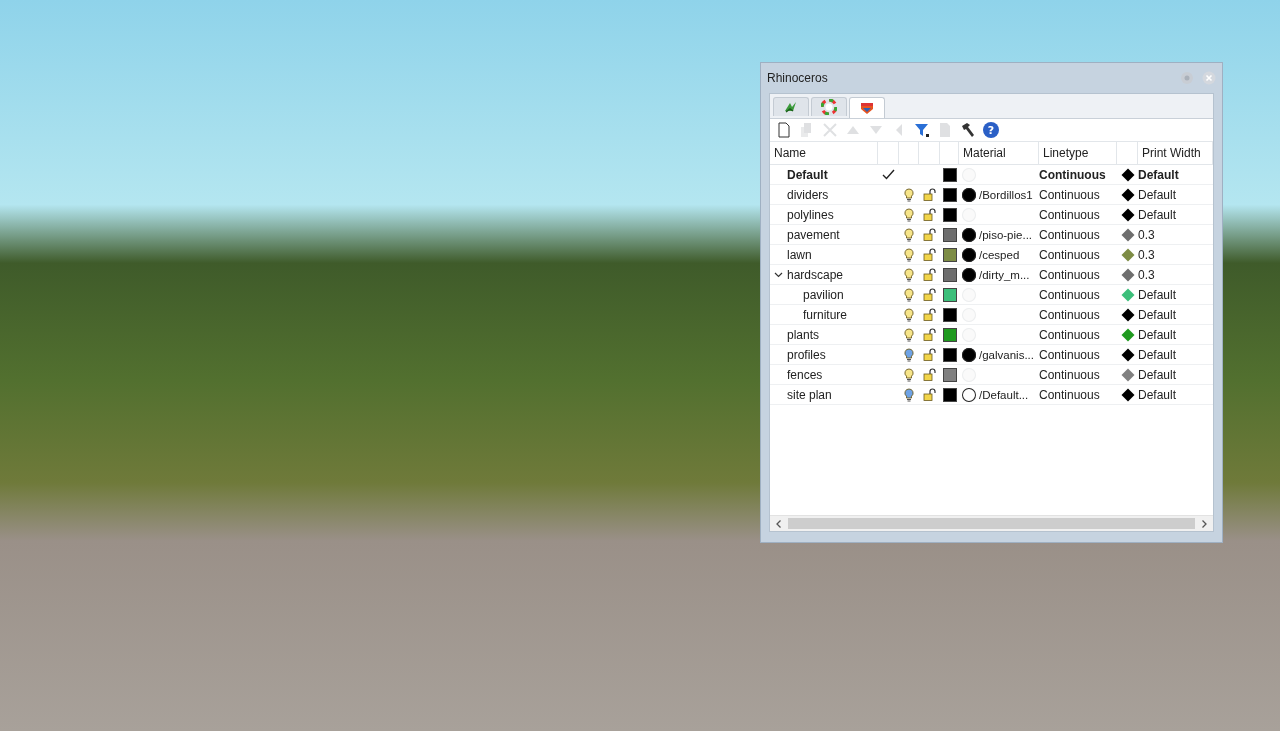 Image resolution: width=1280 pixels, height=731 pixels. What do you see at coordinates (808, 194) in the screenshot?
I see `layer-name: dividers` at bounding box center [808, 194].